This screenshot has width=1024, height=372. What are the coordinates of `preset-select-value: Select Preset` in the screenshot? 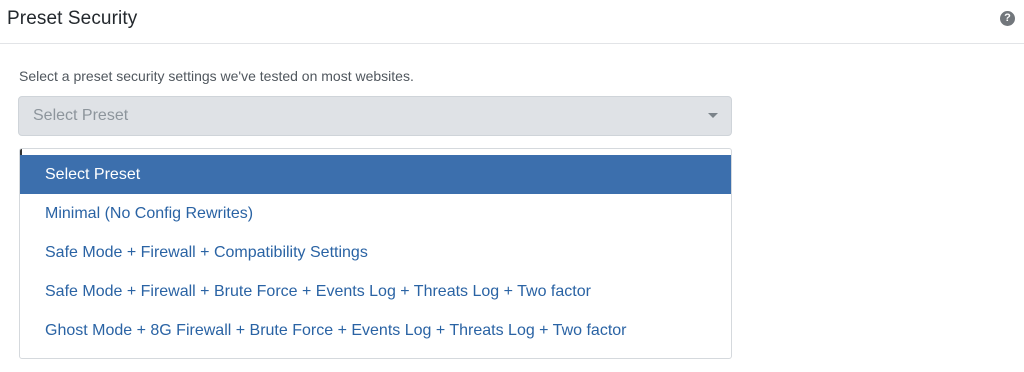 It's located at (81, 115).